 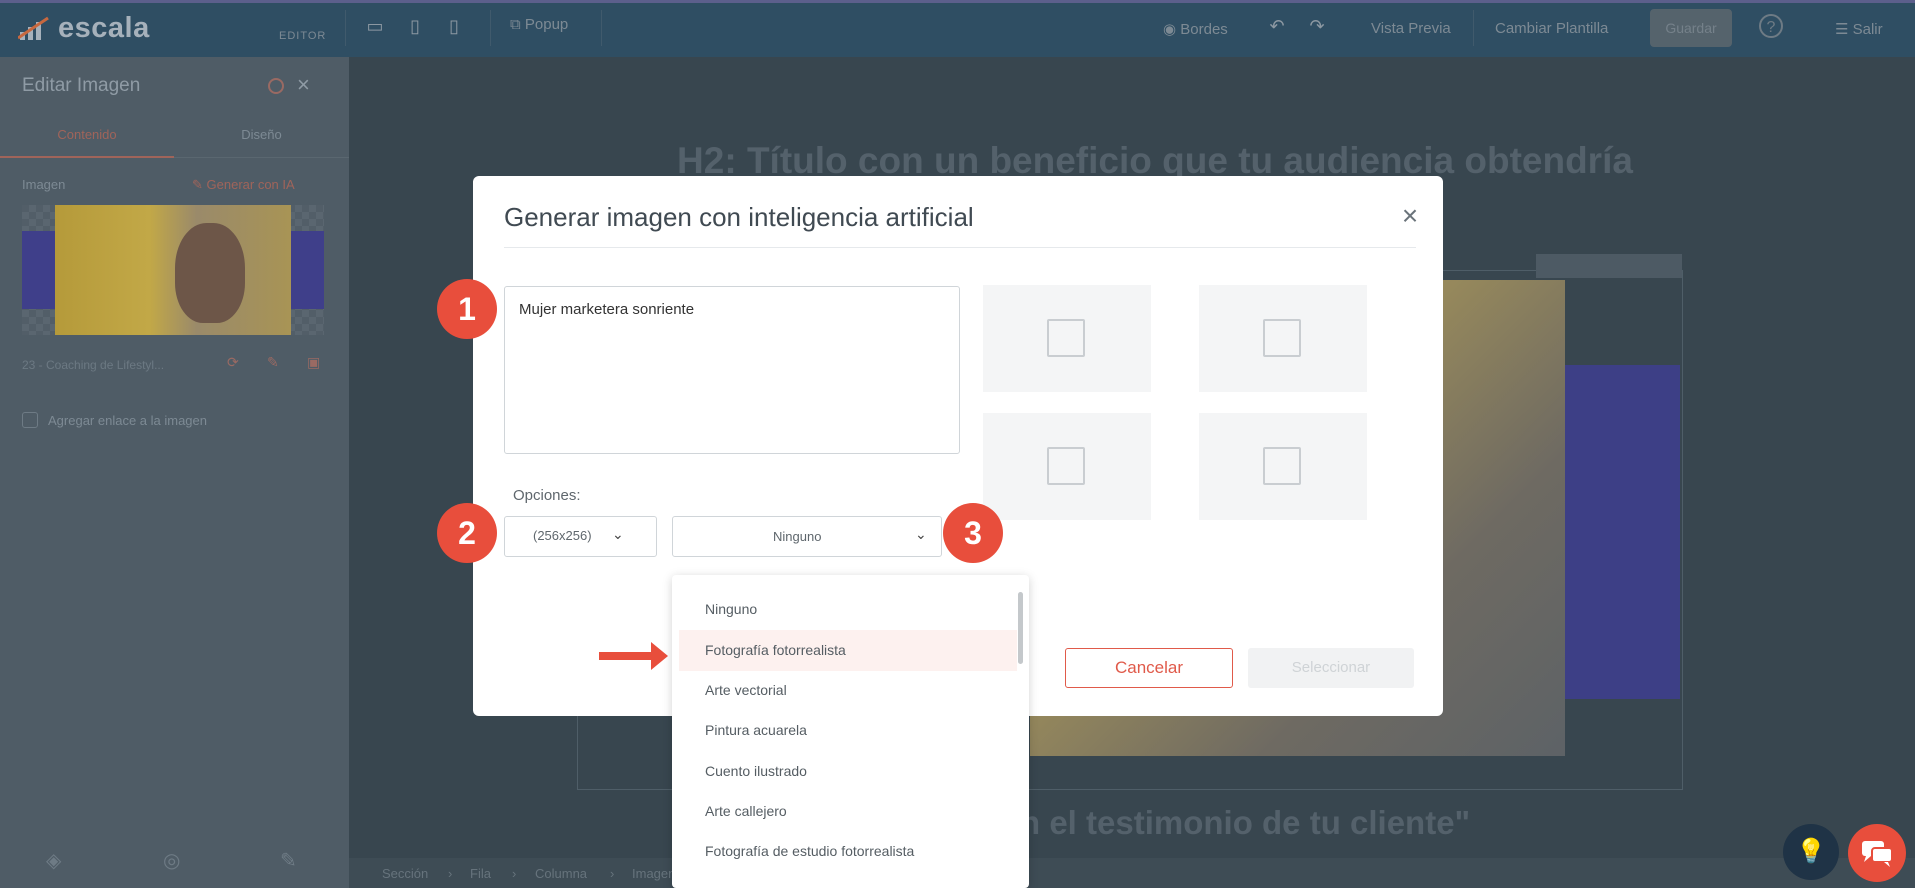 What do you see at coordinates (1204, 29) in the screenshot?
I see `borders-label: Bordes` at bounding box center [1204, 29].